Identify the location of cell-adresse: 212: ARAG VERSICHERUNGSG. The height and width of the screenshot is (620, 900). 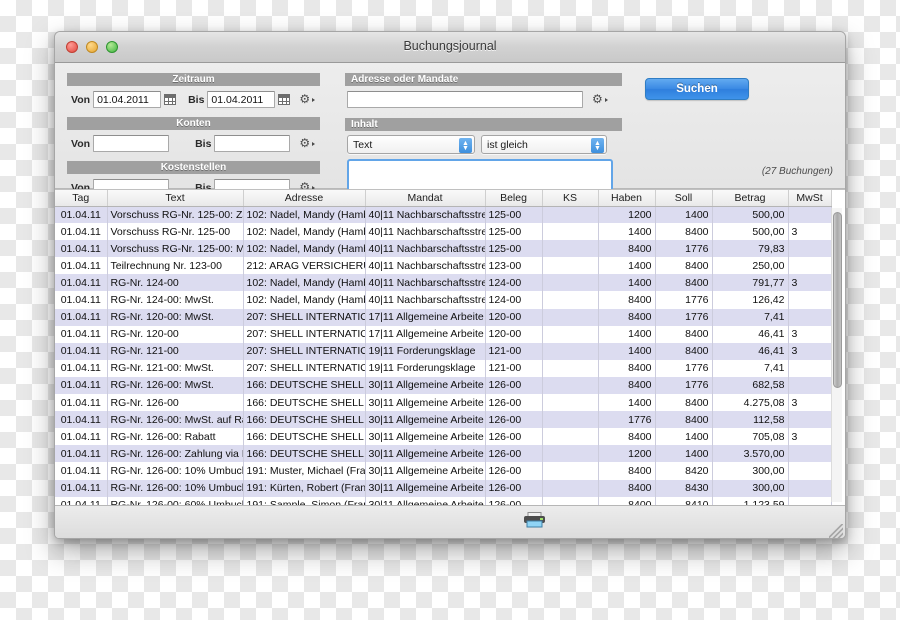
(304, 266).